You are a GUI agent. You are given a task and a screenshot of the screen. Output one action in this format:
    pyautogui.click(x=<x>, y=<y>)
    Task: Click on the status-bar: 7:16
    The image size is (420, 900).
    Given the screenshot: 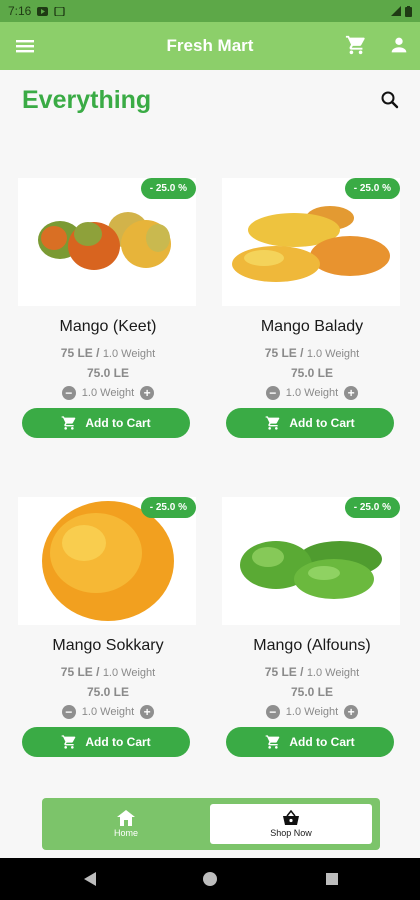 What is the action you would take?
    pyautogui.click(x=210, y=11)
    